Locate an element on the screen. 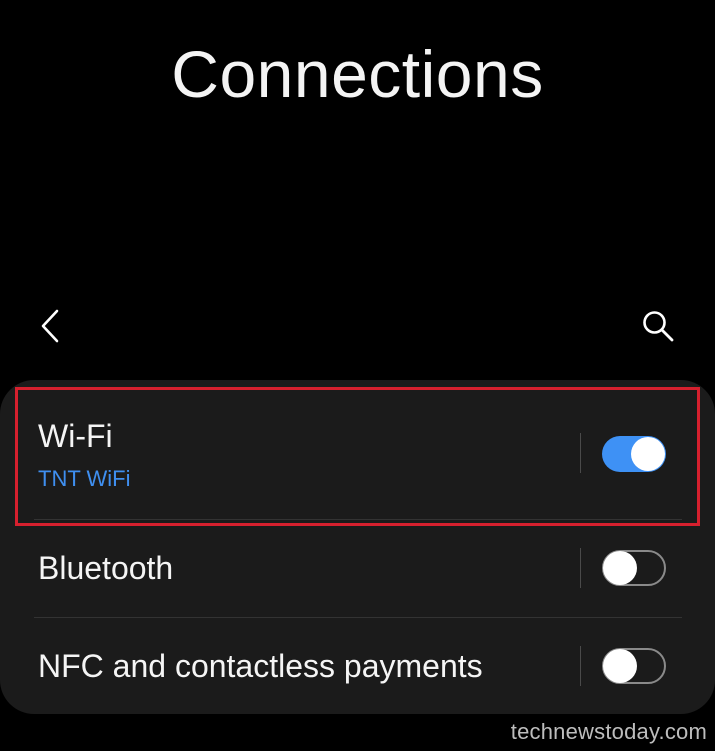  bluetooth-toggle is located at coordinates (634, 568).